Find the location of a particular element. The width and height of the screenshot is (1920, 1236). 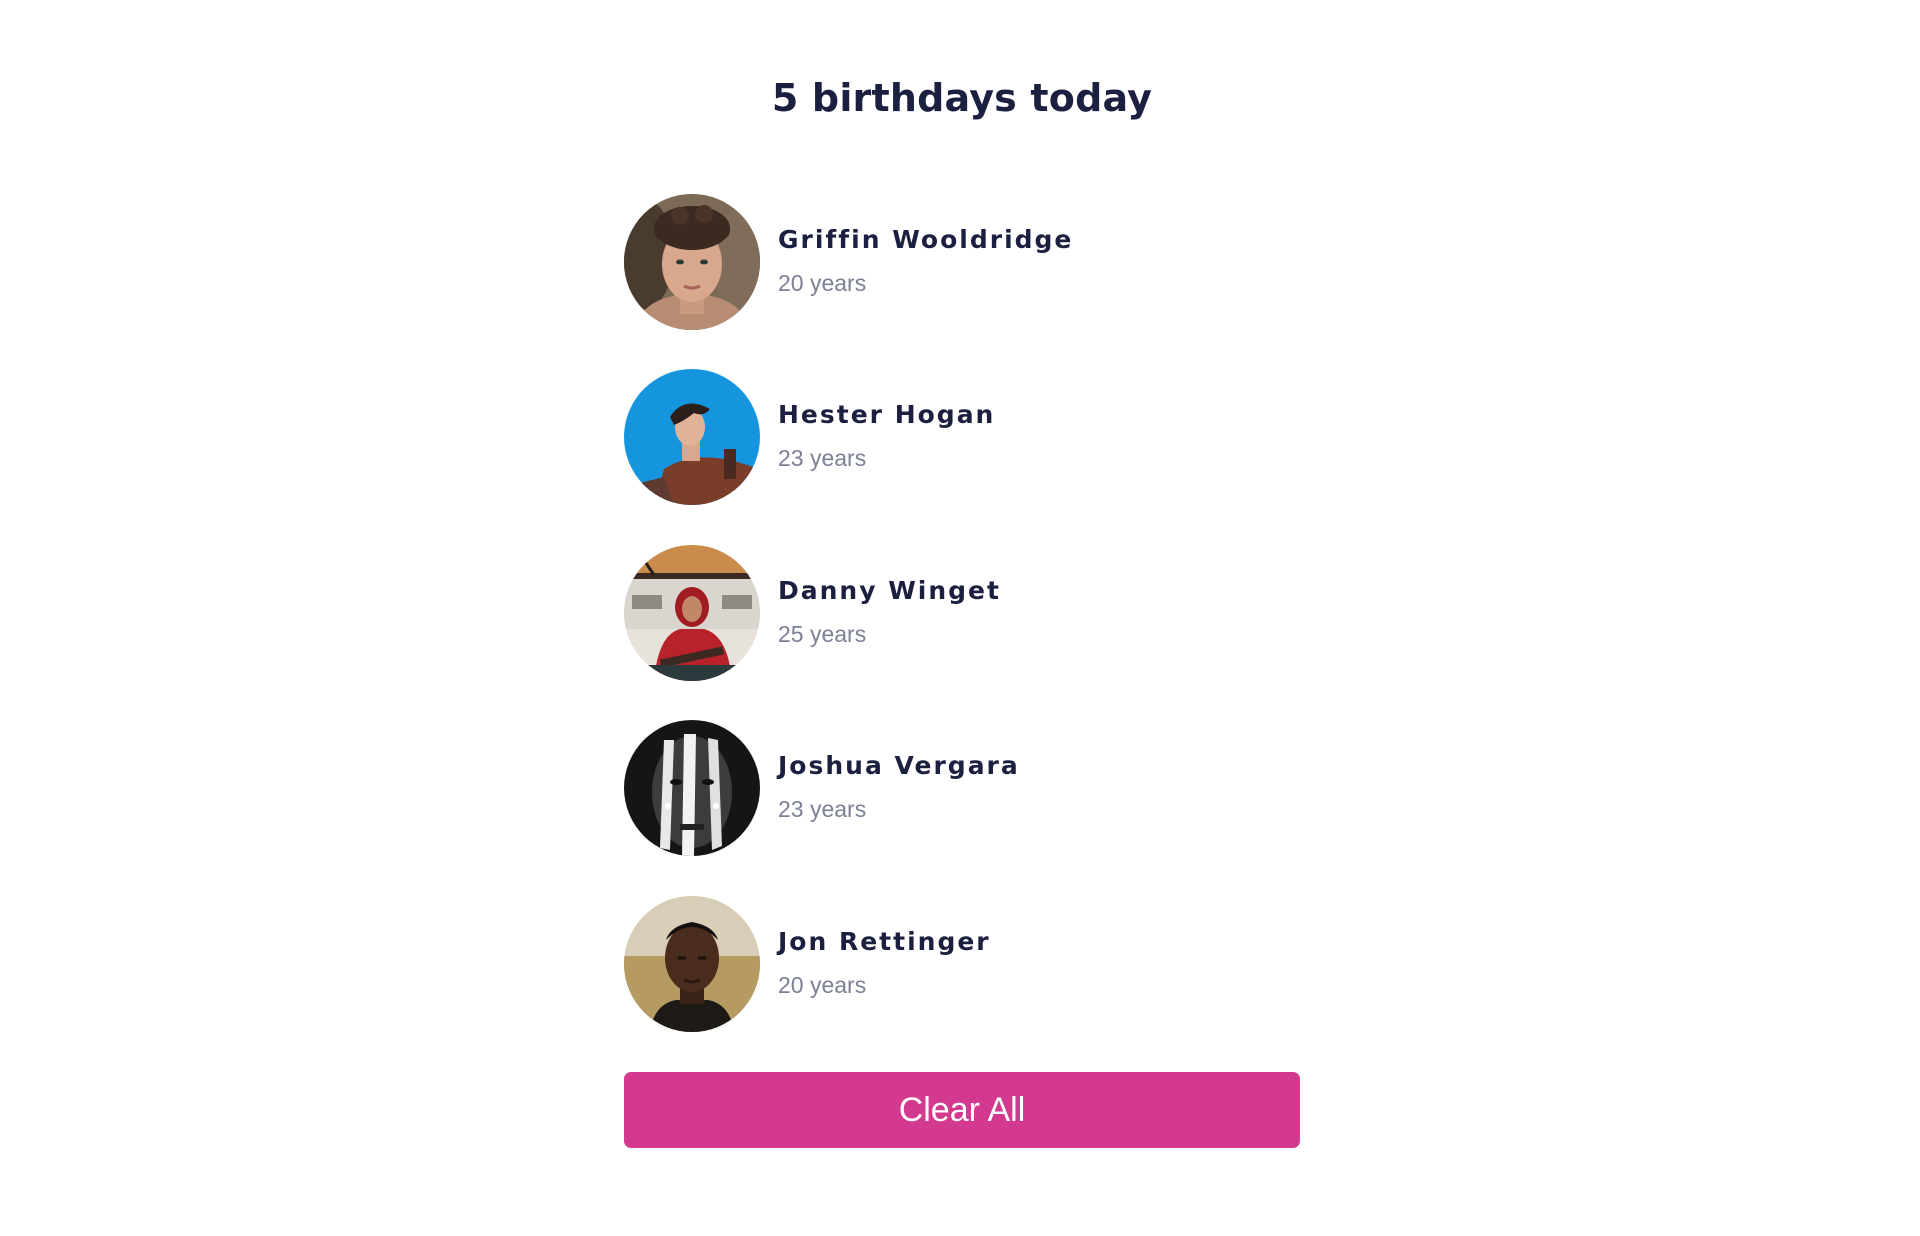

person-name: Danny Winget is located at coordinates (889, 590).